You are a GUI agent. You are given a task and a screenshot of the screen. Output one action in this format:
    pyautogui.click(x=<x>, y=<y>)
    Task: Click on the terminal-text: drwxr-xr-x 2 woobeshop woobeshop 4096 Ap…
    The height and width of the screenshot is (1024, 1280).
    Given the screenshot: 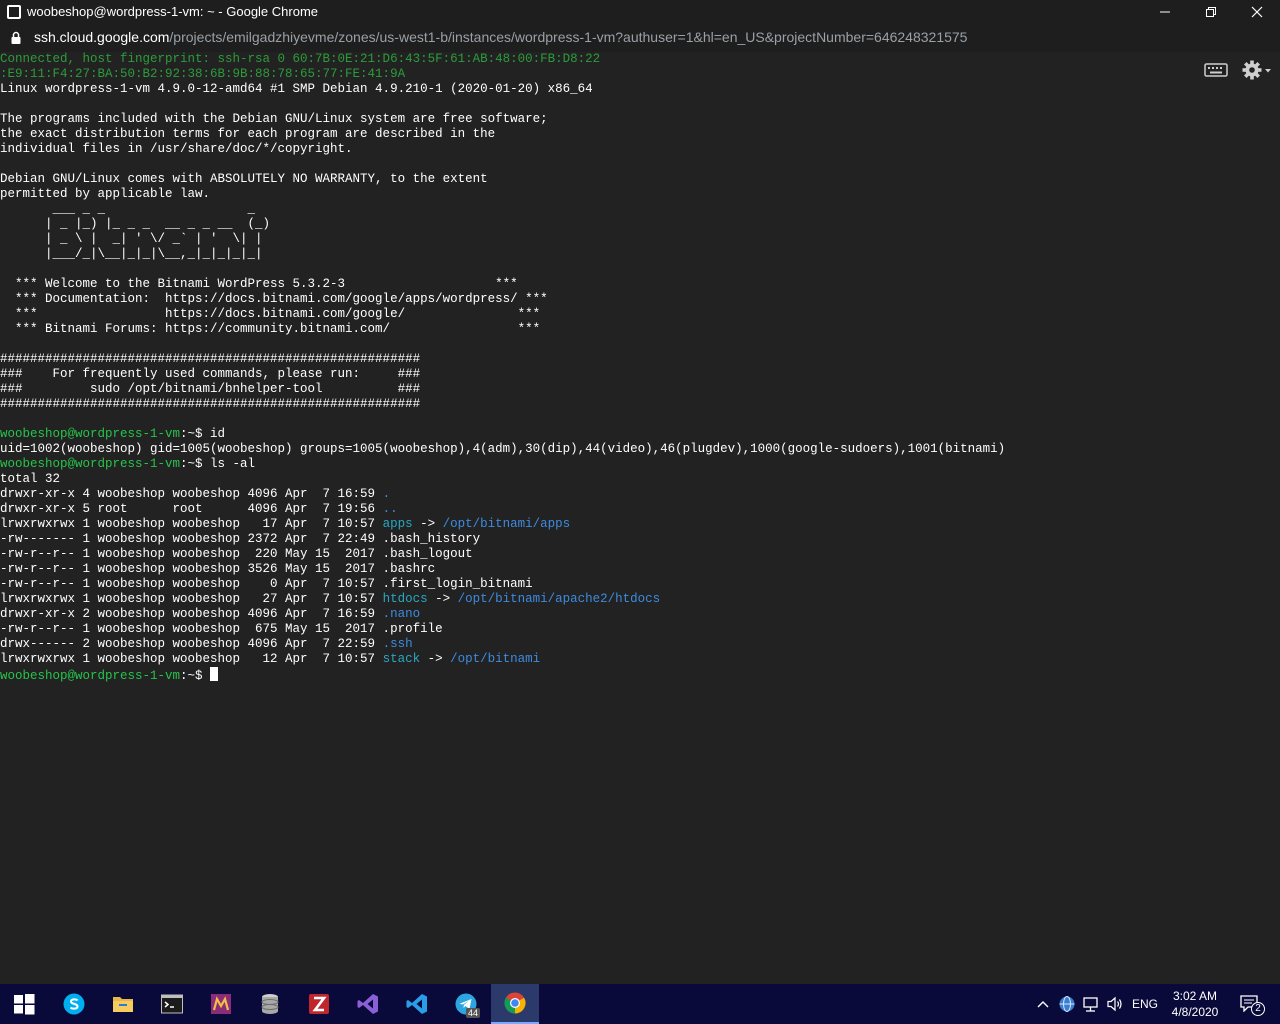 What is the action you would take?
    pyautogui.click(x=191, y=614)
    